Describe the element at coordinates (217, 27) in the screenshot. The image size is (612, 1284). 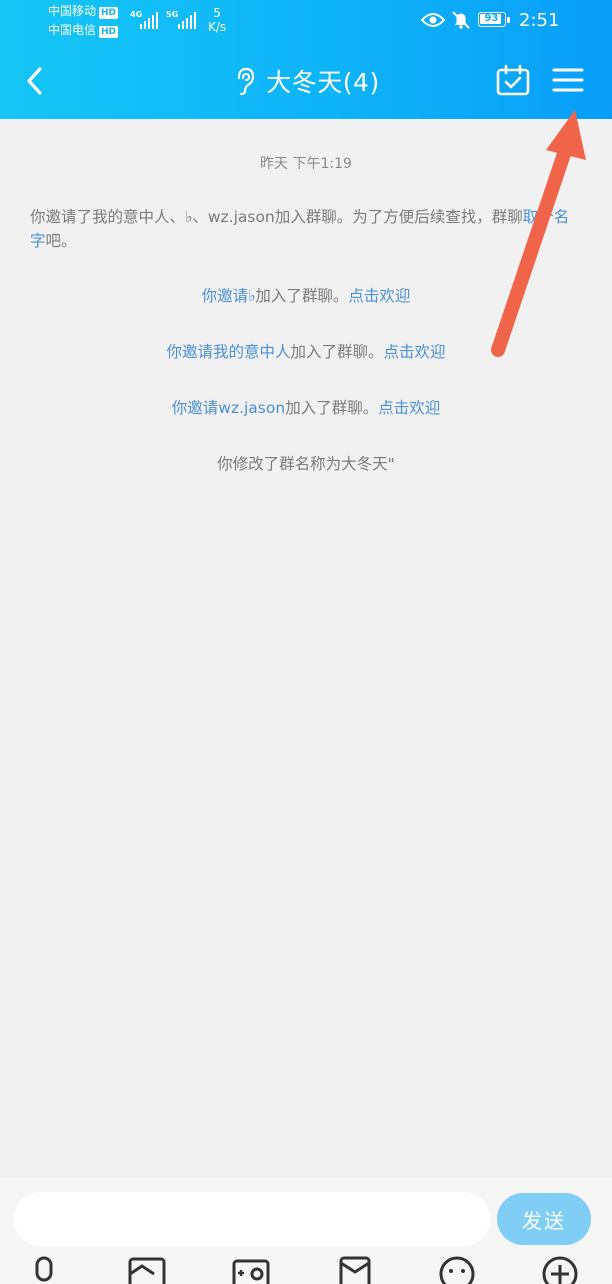
I see `speed-unit: K/s` at that location.